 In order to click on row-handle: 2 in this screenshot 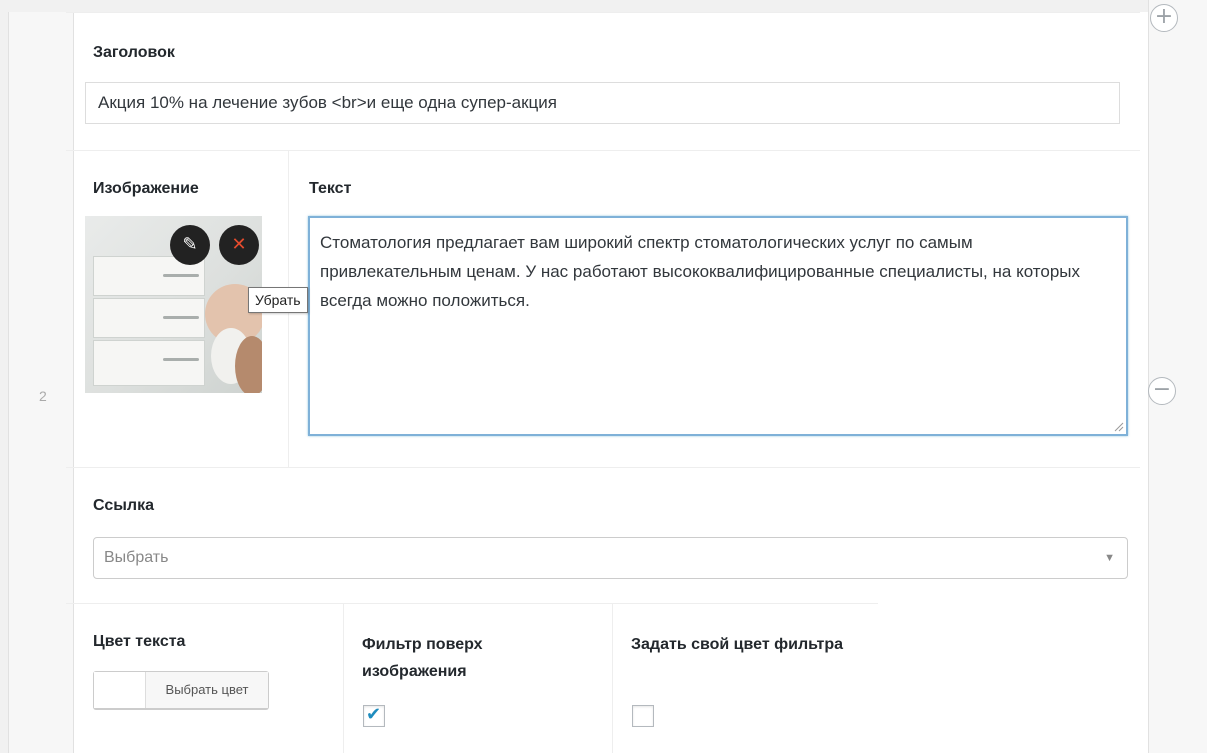, I will do `click(41, 382)`.